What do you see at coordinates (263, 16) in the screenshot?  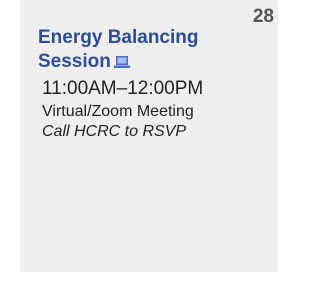 I see `day-number: 28` at bounding box center [263, 16].